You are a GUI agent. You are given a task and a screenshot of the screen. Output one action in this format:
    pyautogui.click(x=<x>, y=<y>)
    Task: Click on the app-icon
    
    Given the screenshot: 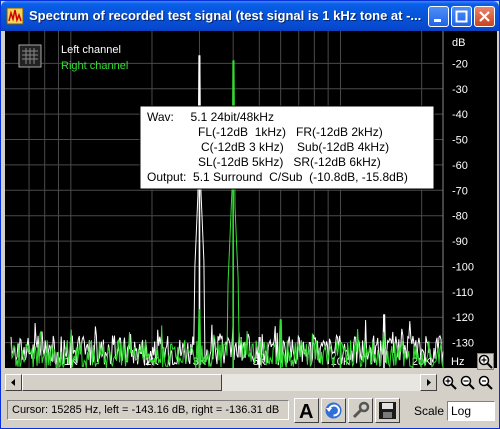 What is the action you would take?
    pyautogui.click(x=15, y=16)
    